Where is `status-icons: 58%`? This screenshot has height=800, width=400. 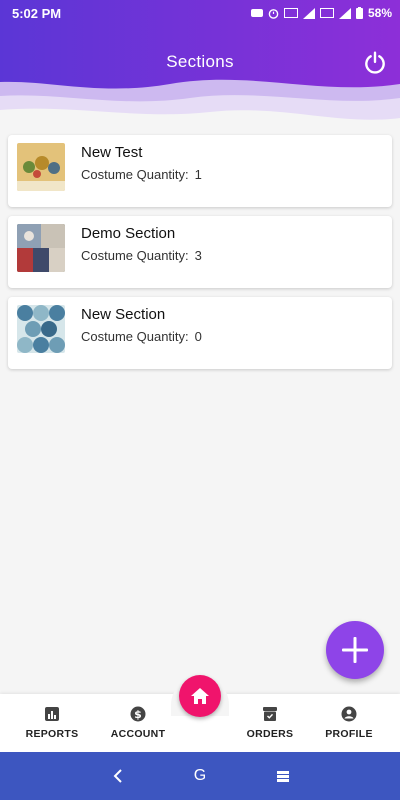
status-icons: 58% is located at coordinates (321, 13).